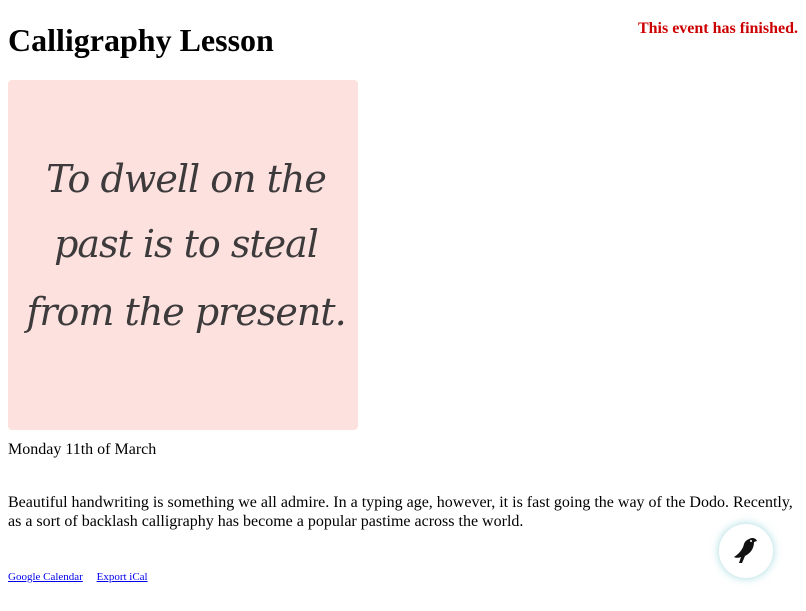  Describe the element at coordinates (184, 312) in the screenshot. I see `quote-line-3: from the present.` at that location.